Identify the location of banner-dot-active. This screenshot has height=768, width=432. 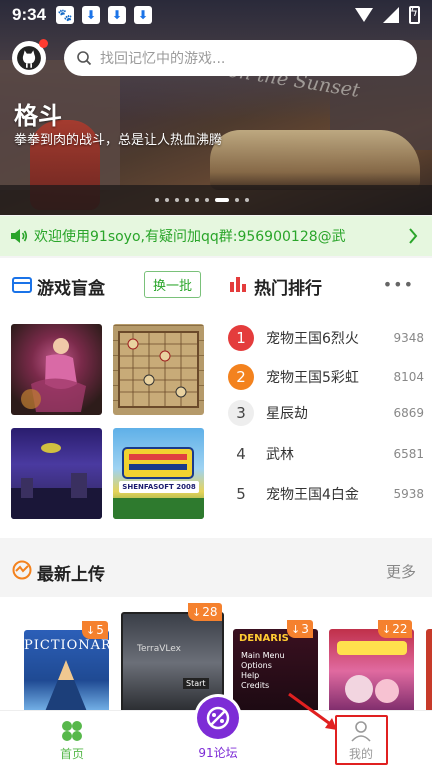
(222, 200).